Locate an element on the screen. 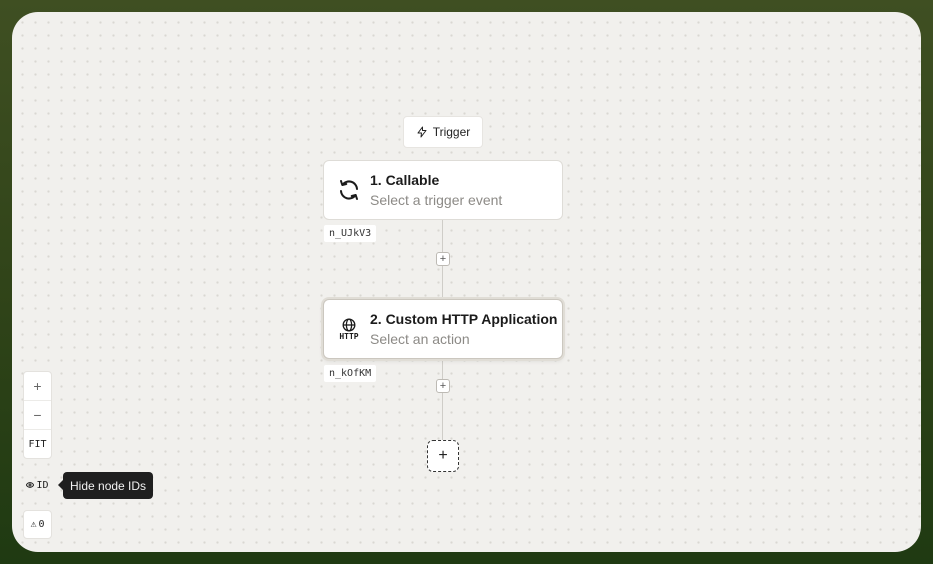  eye-icon is located at coordinates (30, 485).